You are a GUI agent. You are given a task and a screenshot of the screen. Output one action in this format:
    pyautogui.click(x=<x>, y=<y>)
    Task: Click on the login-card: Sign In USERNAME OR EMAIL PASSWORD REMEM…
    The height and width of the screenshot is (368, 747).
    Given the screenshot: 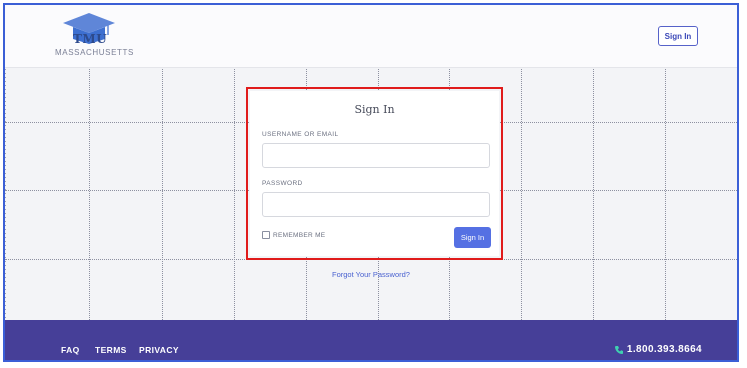 What is the action you would take?
    pyautogui.click(x=374, y=173)
    